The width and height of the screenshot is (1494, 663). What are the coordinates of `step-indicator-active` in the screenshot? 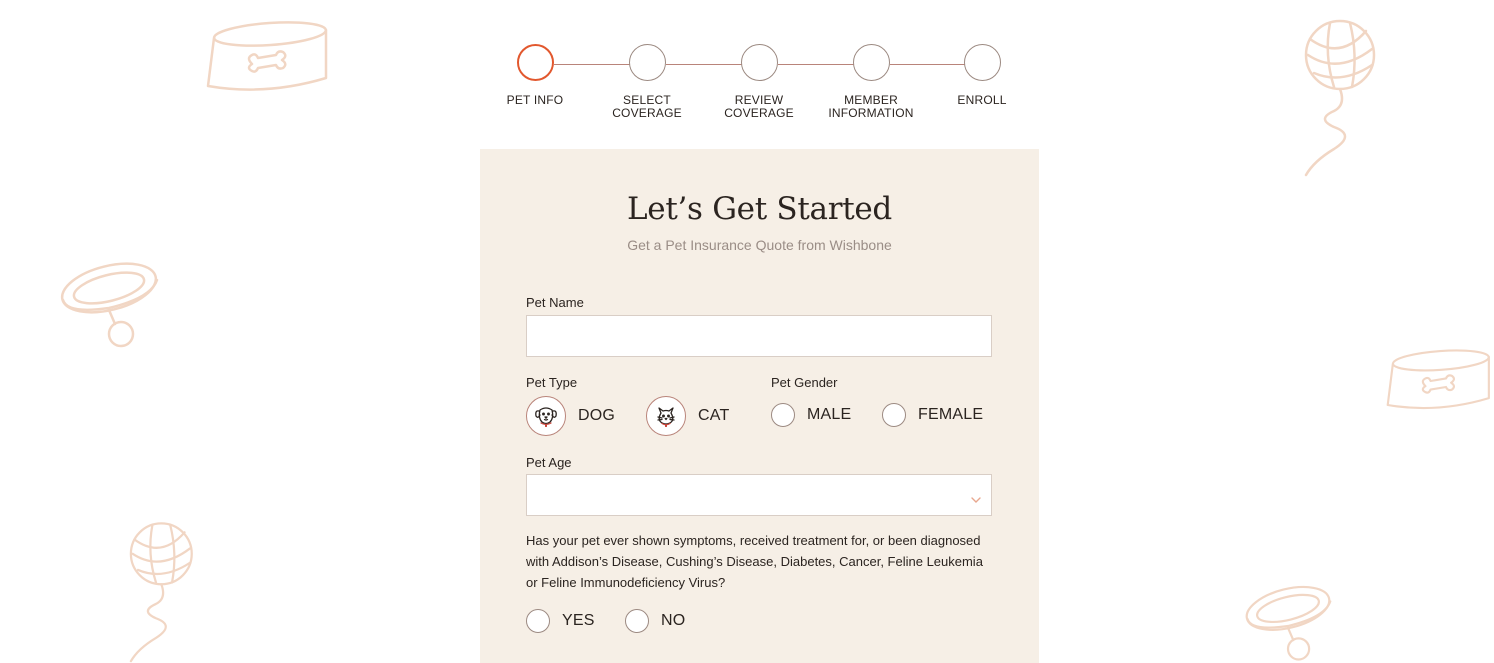 It's located at (535, 62).